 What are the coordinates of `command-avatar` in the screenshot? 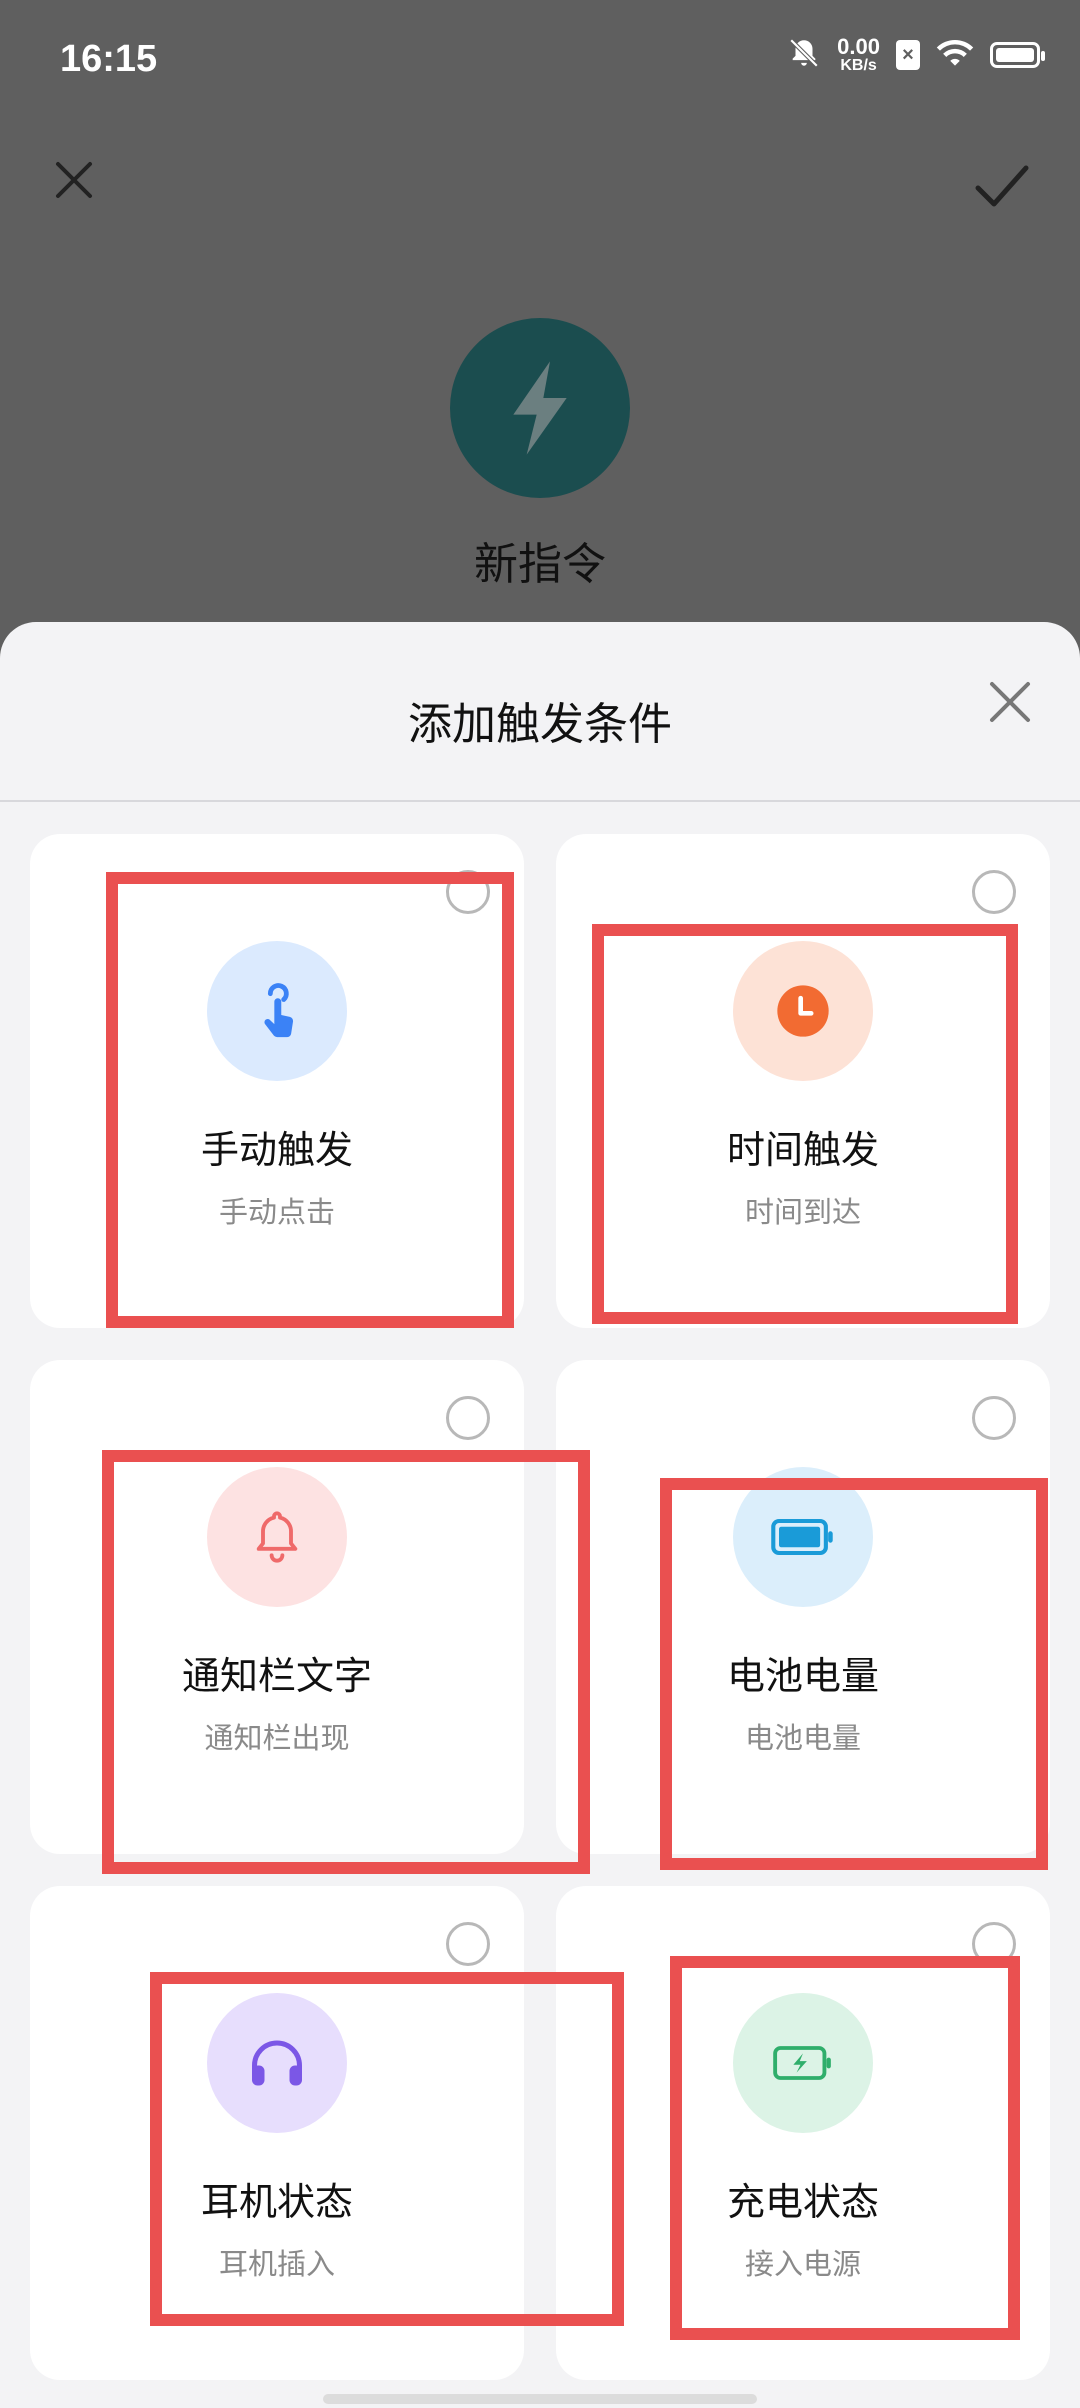 It's located at (540, 408).